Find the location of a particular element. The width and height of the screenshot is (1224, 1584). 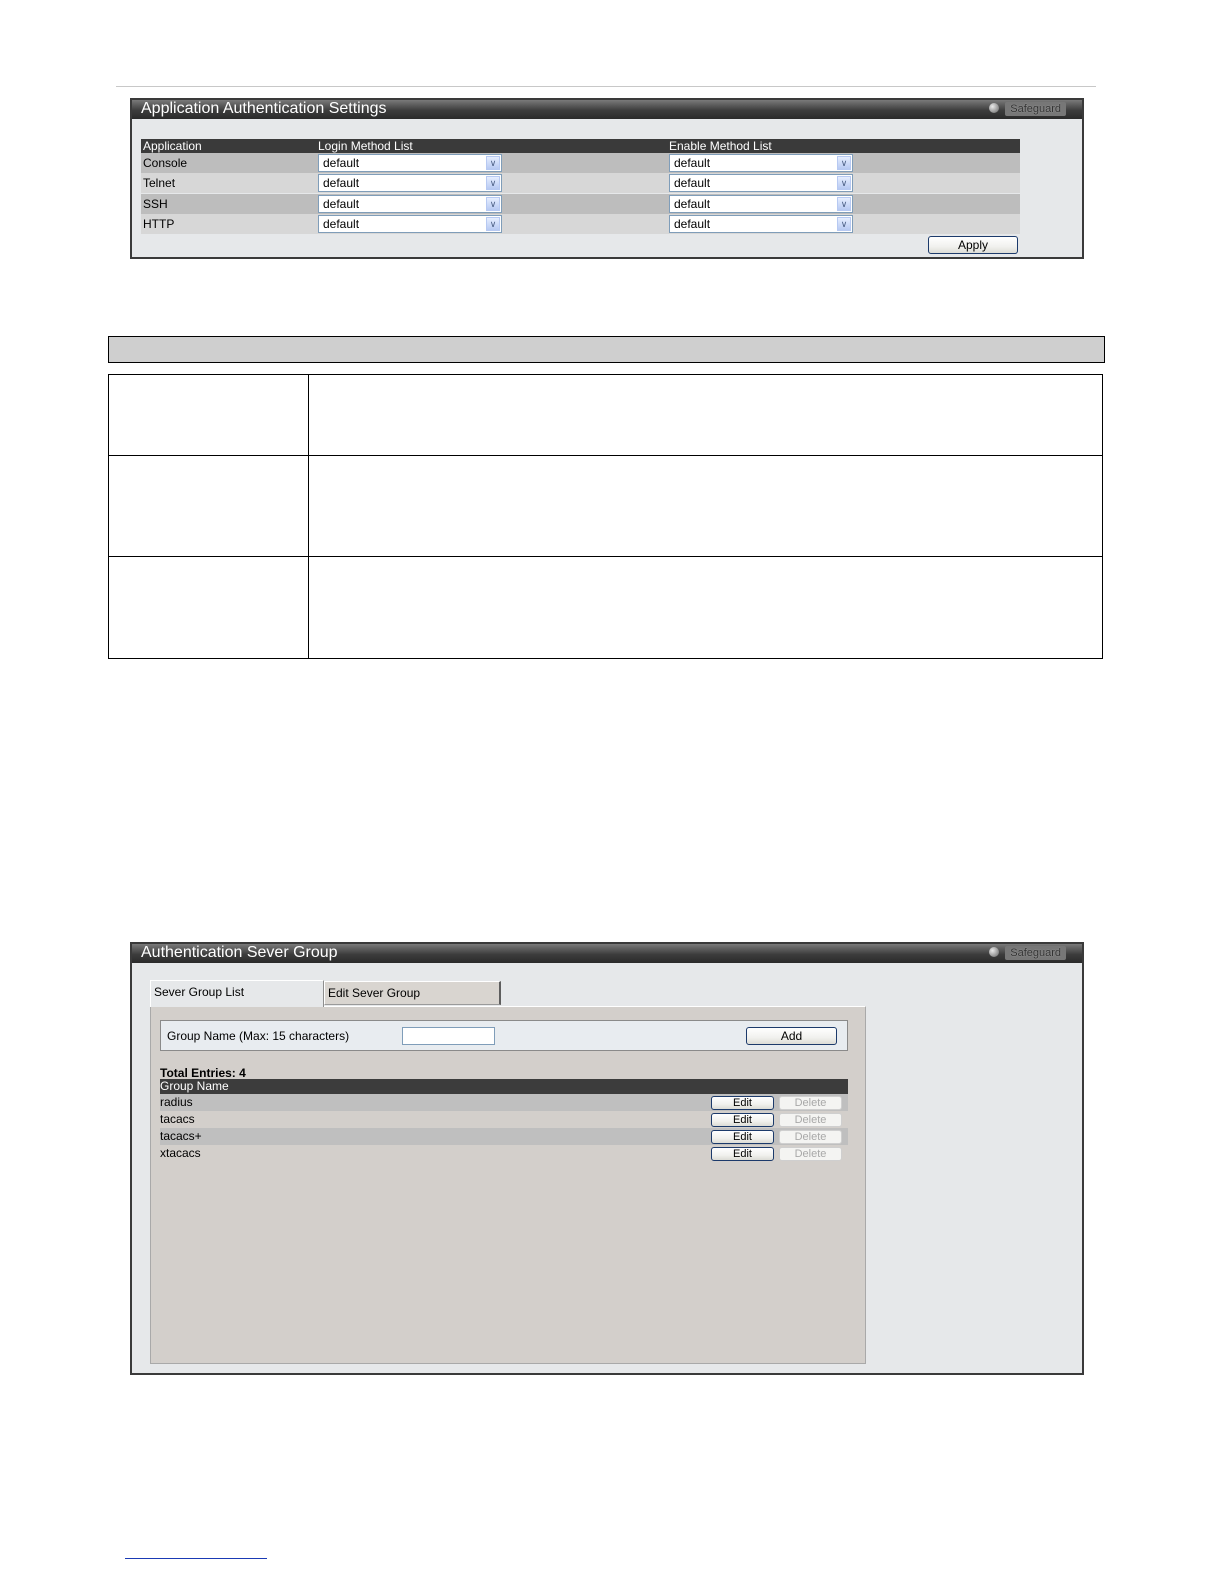

group-row: xtacacs Edit Delete is located at coordinates (504, 1153).